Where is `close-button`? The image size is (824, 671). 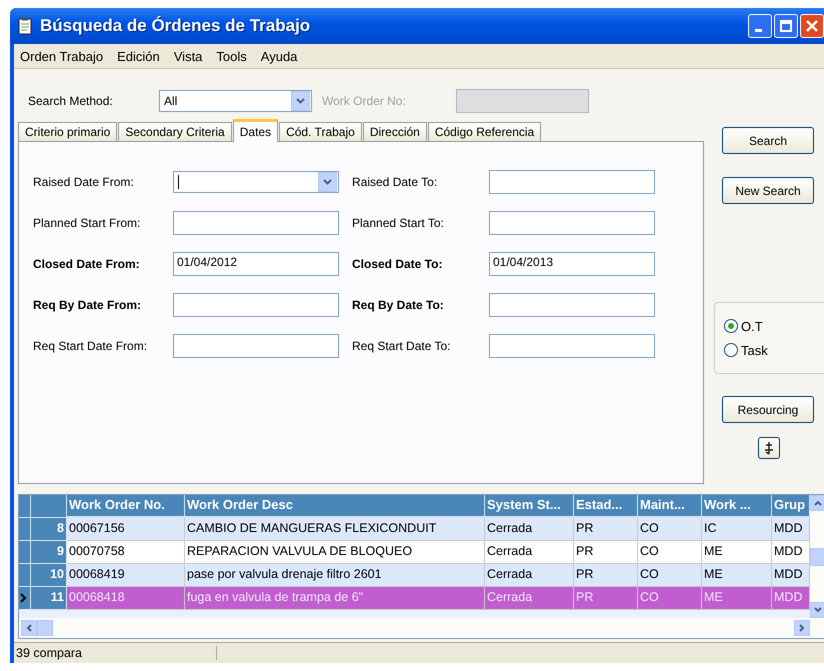
close-button is located at coordinates (812, 26).